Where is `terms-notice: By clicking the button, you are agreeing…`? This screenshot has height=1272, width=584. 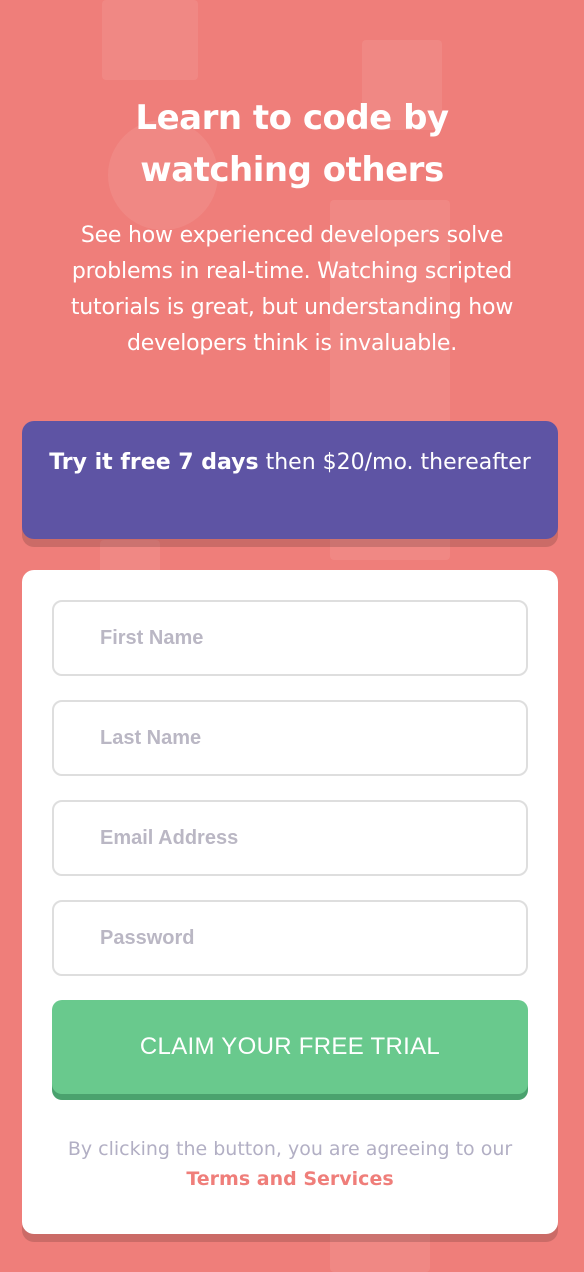
terms-notice: By clicking the button, you are agreeing… is located at coordinates (290, 1164).